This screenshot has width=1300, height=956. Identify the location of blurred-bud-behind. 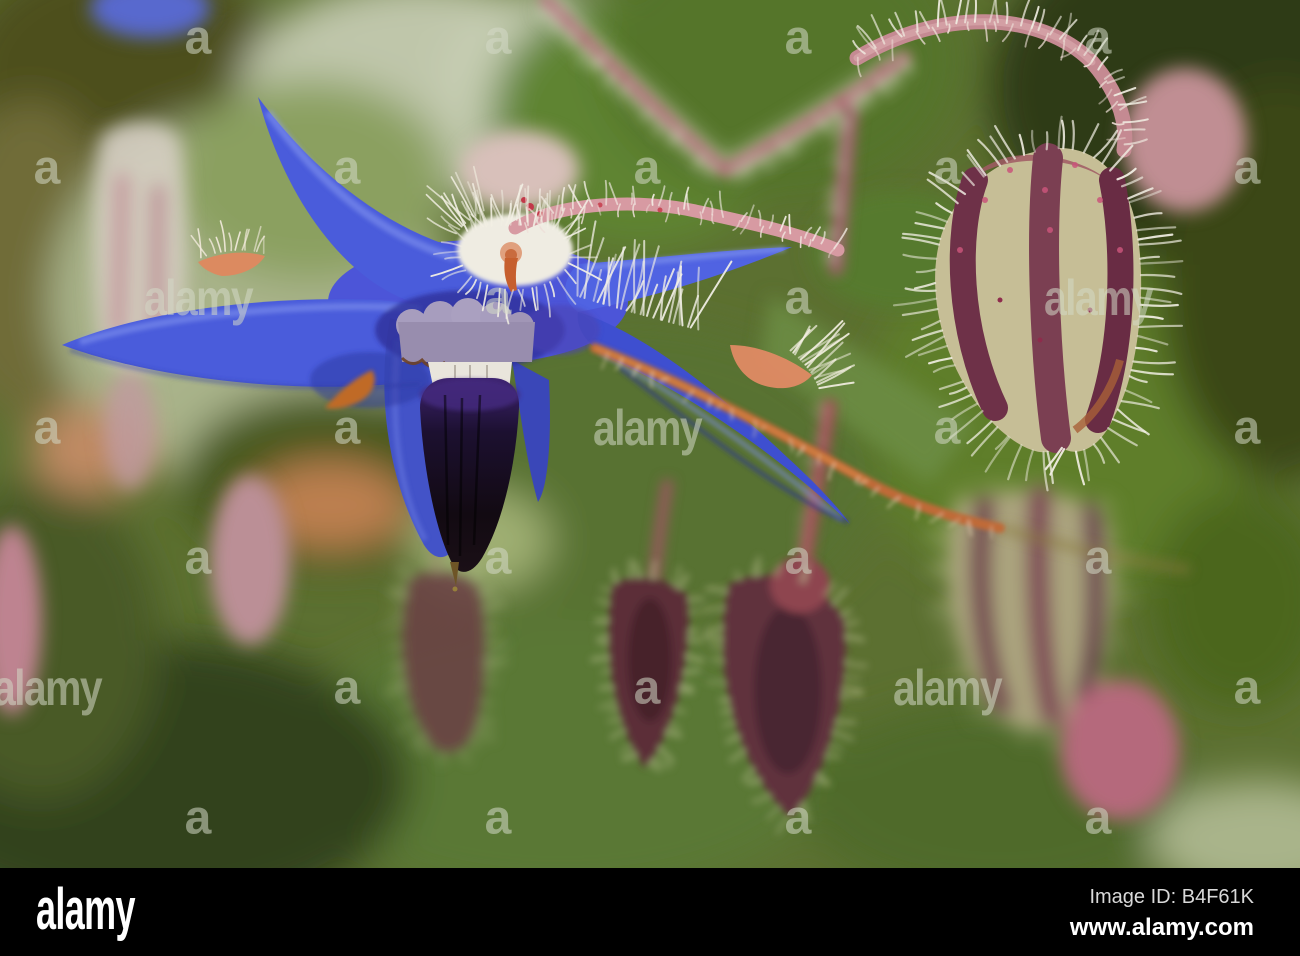
(1185, 140).